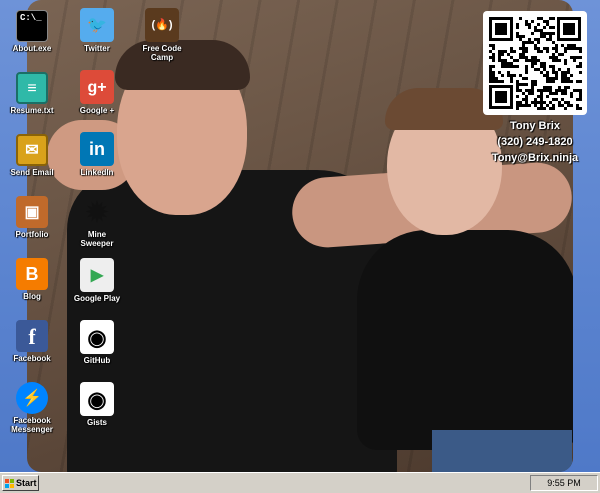 This screenshot has height=493, width=600. I want to click on desktop-icon-label: LinkedIn, so click(97, 172).